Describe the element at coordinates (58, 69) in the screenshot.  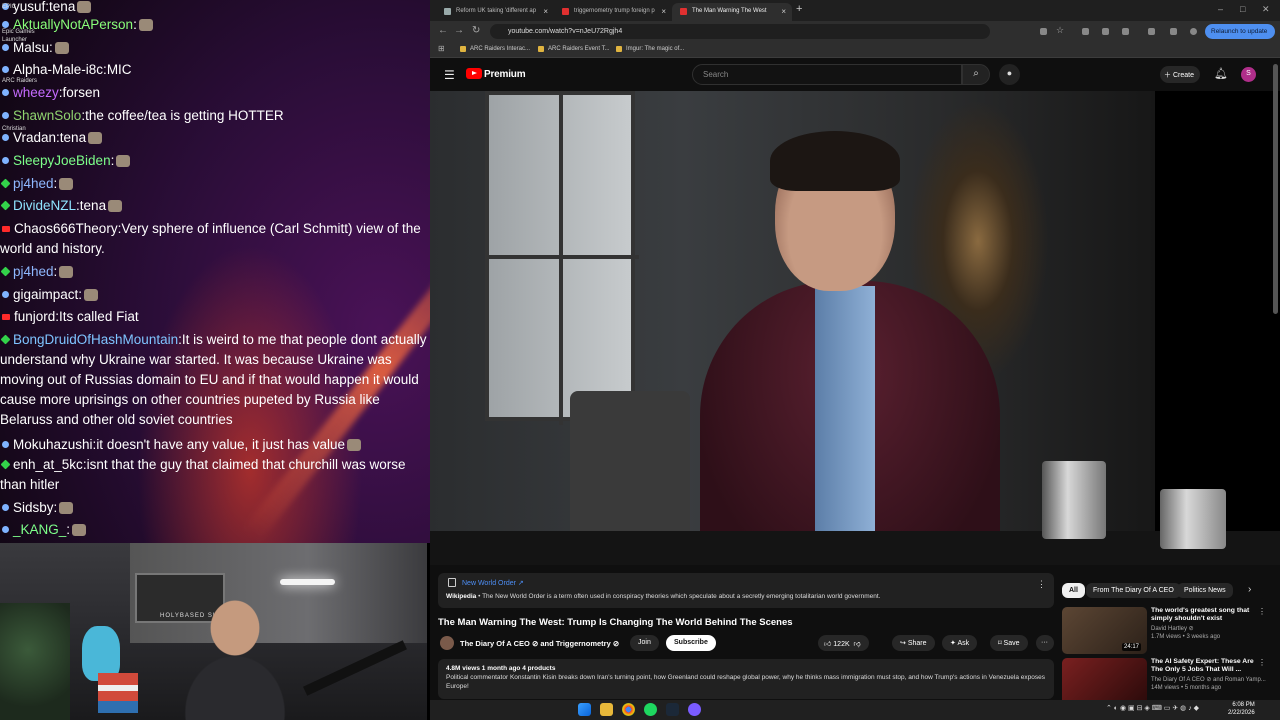
I see `chat-username: Alpha-Male-i8c` at that location.